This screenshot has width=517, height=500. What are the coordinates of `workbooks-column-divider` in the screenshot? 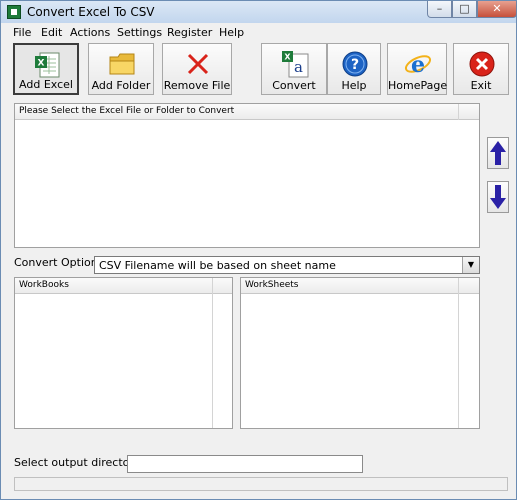 It's located at (212, 353).